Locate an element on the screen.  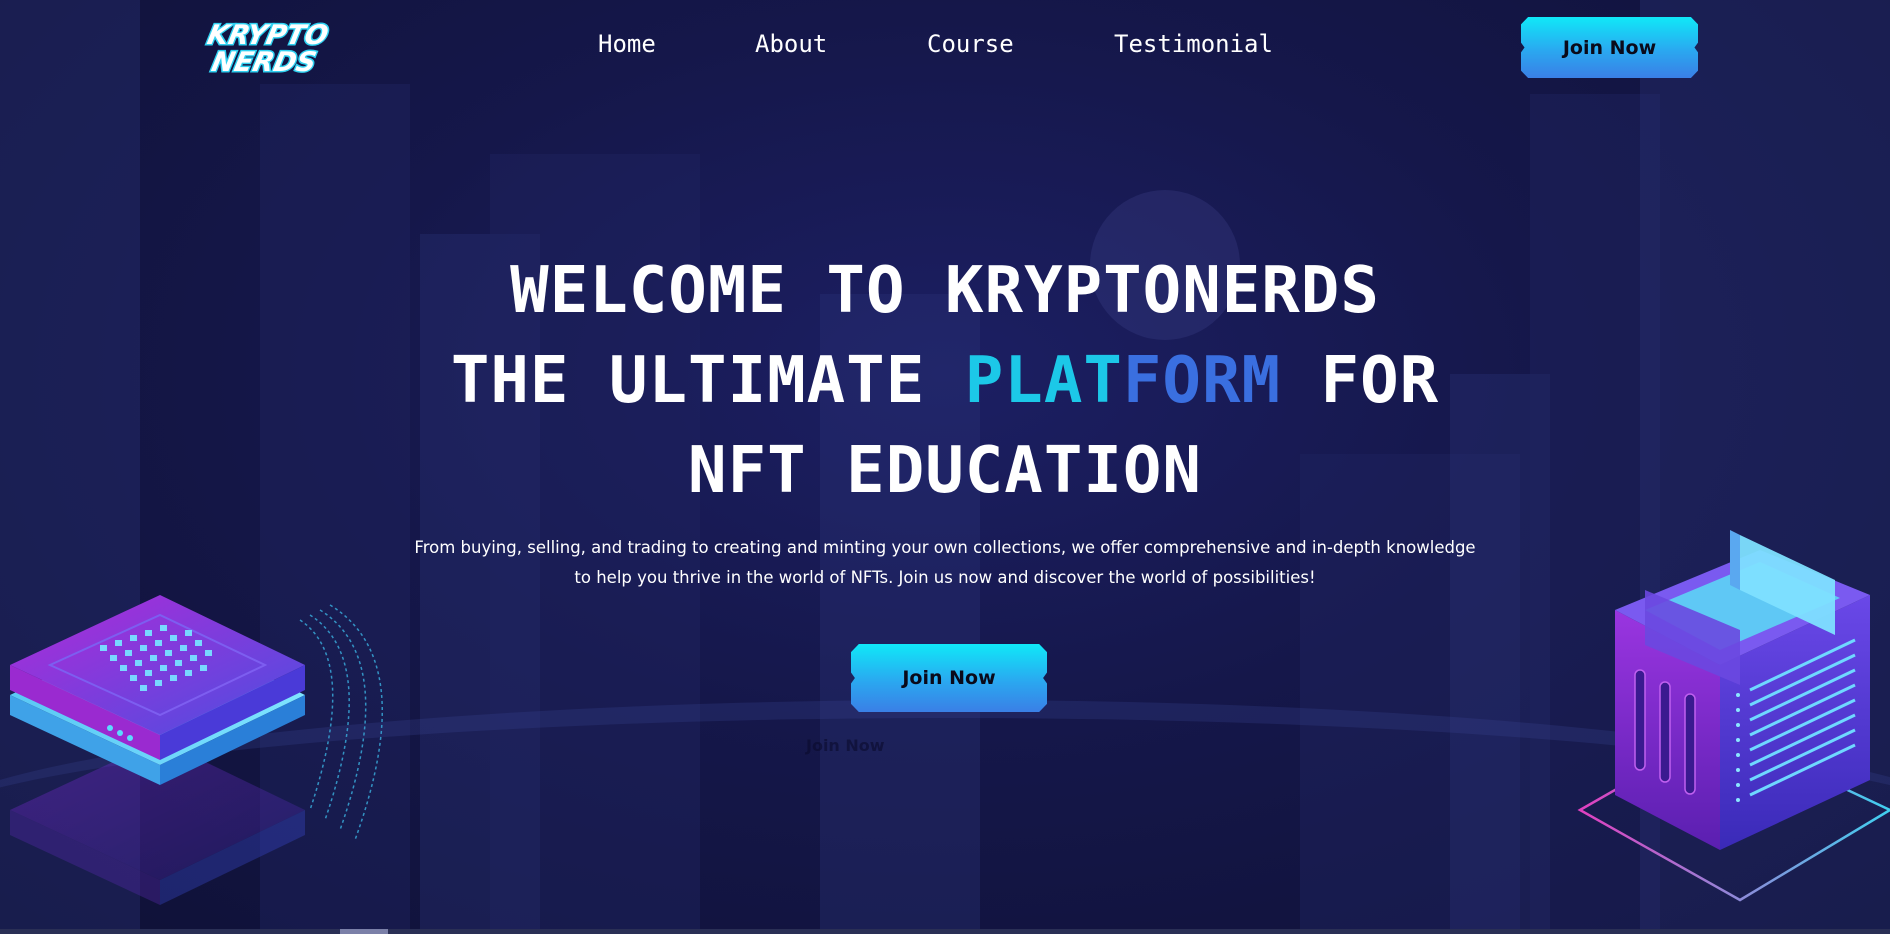
nav-about: About is located at coordinates (791, 44).